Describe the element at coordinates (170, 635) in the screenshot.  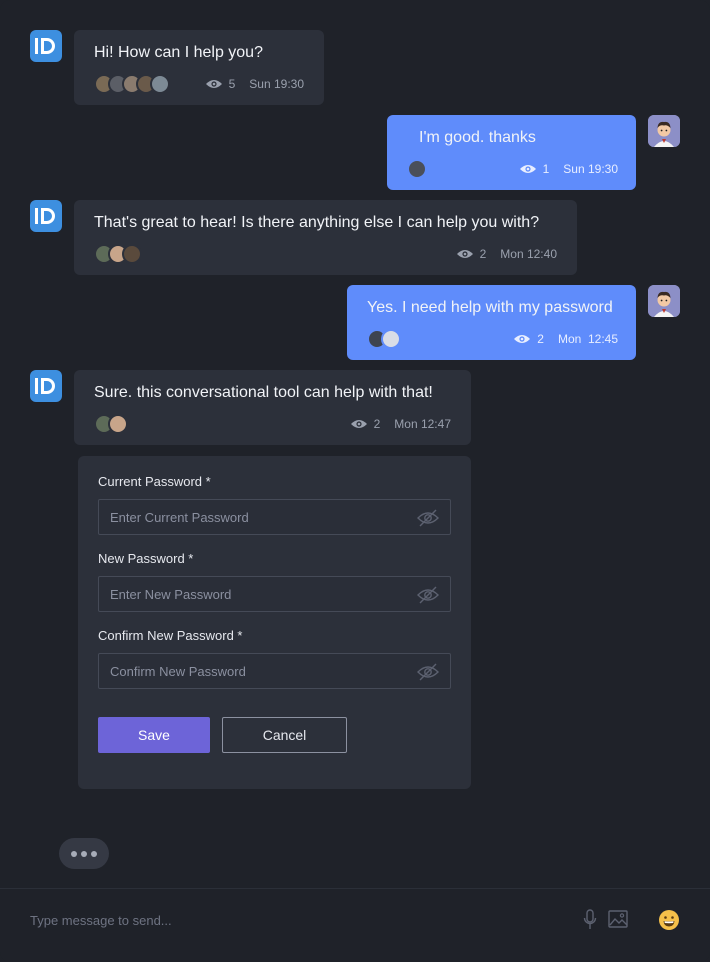
I see `confirm-password-label: Confirm New Password *` at that location.